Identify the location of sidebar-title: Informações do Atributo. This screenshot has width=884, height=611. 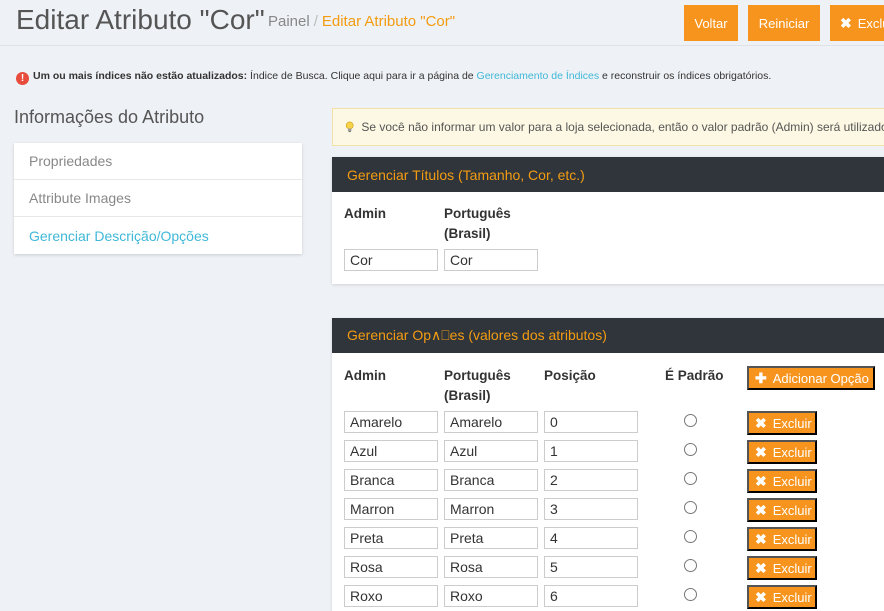
(109, 117).